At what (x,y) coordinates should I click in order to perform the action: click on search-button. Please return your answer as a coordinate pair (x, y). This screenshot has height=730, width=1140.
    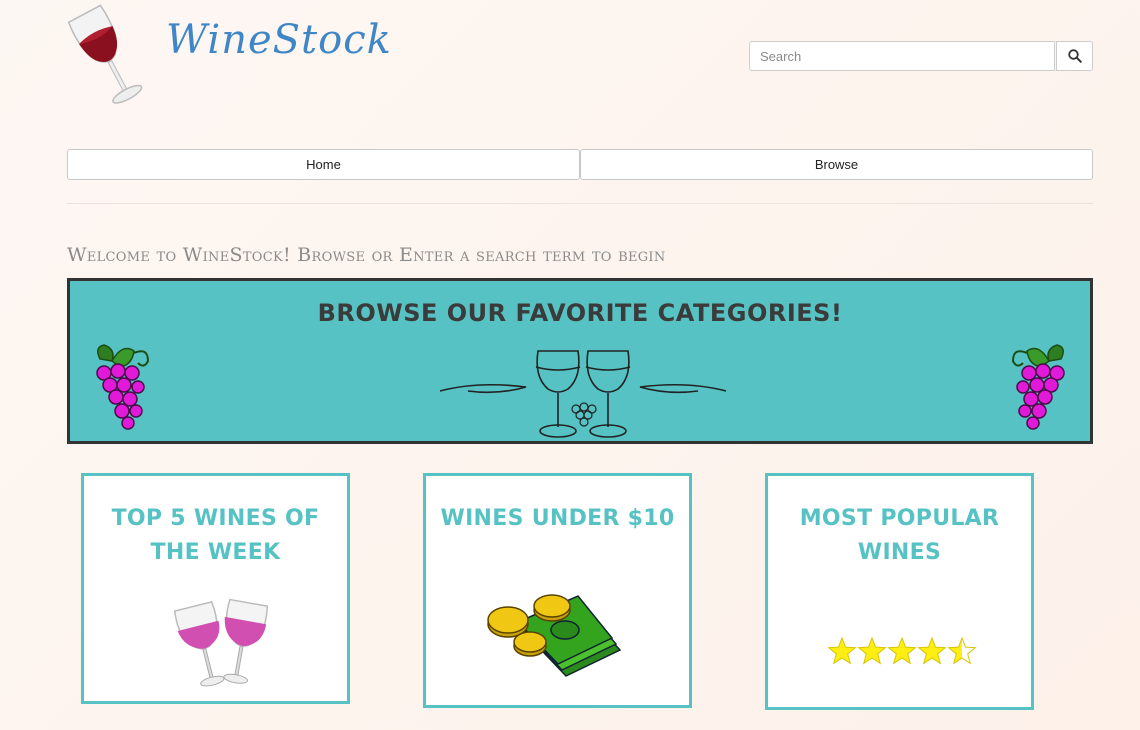
    Looking at the image, I should click on (1074, 56).